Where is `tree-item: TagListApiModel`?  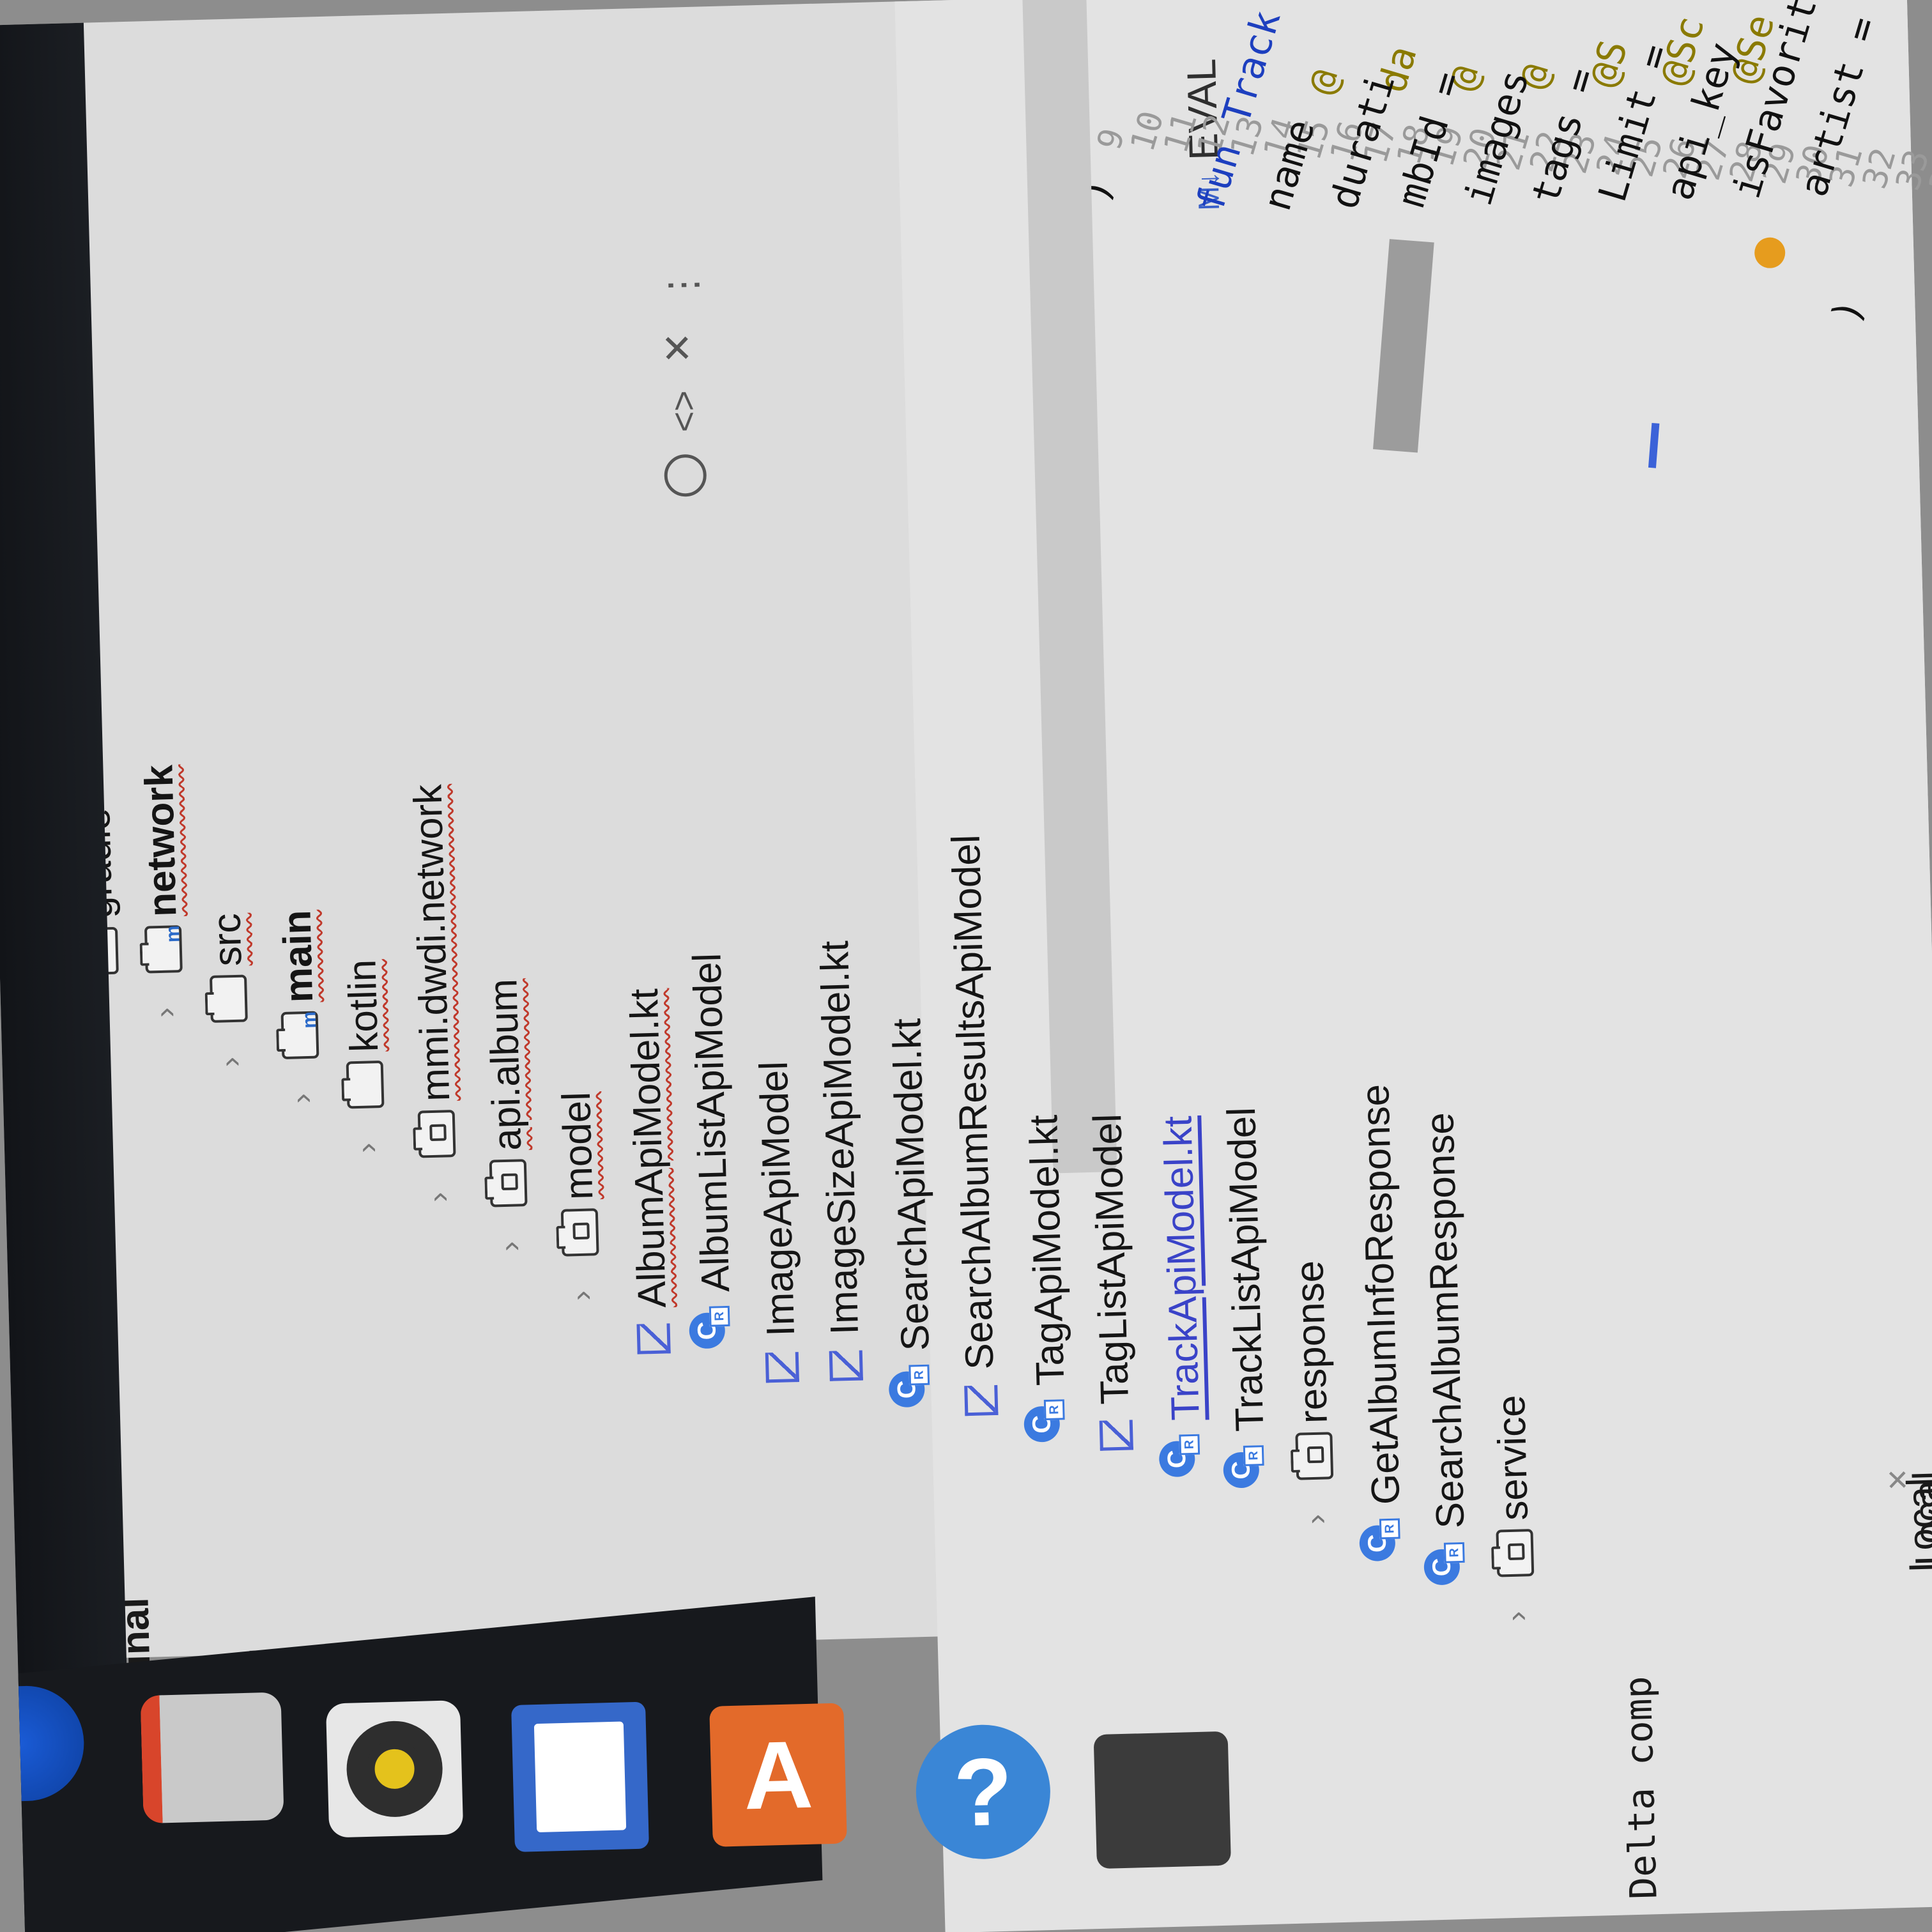
tree-item: TagListApiModel is located at coordinates (1111, 1283).